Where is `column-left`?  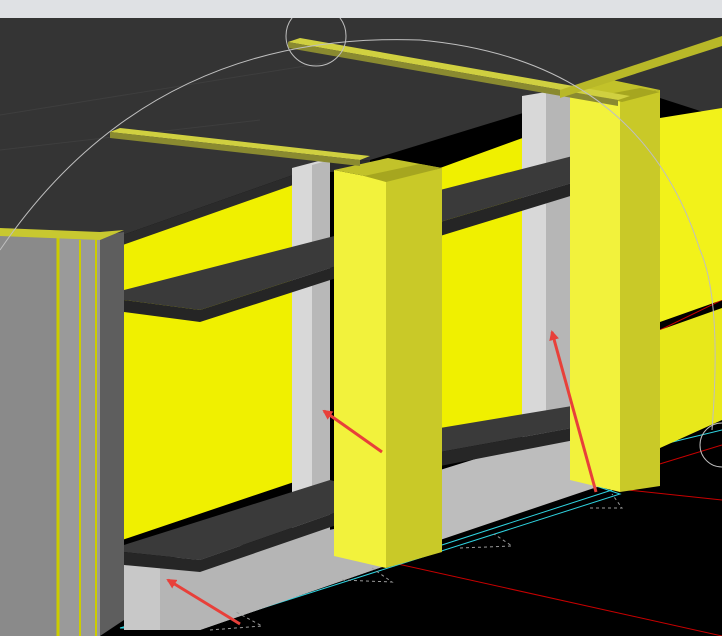 column-left is located at coordinates (388, 363).